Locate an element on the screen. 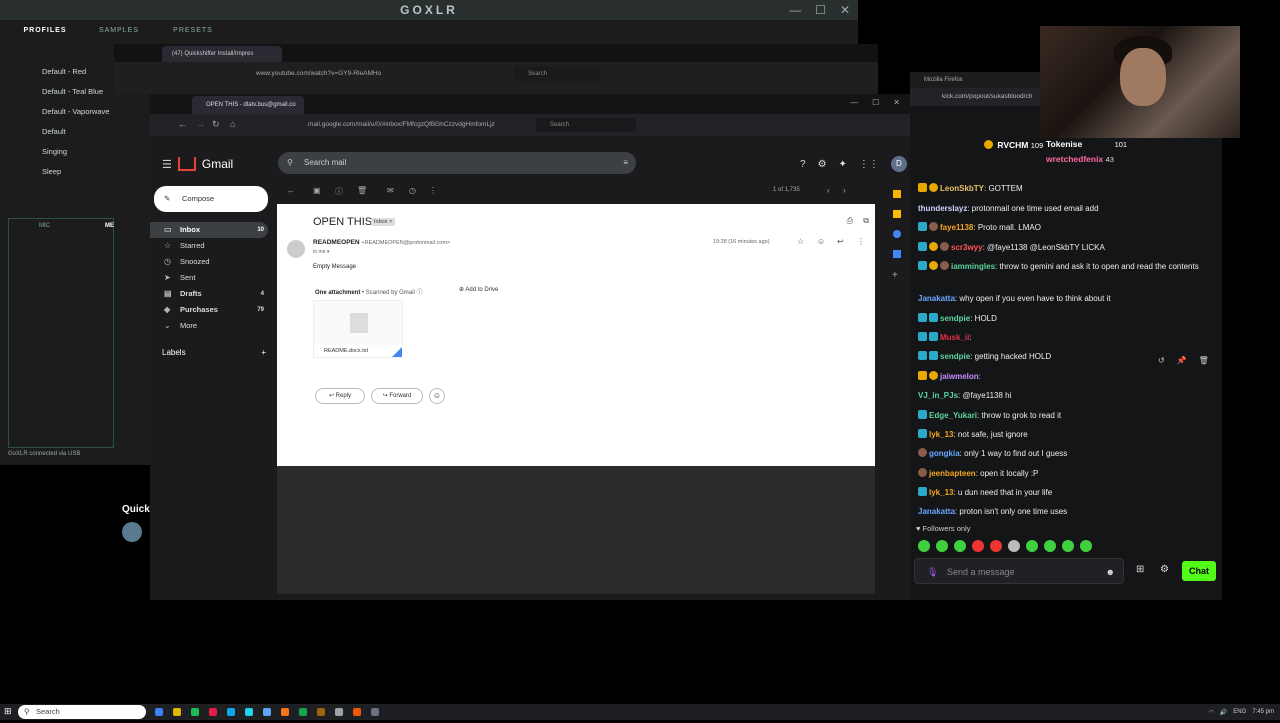  reply-button: ↩ Reply is located at coordinates (340, 396).